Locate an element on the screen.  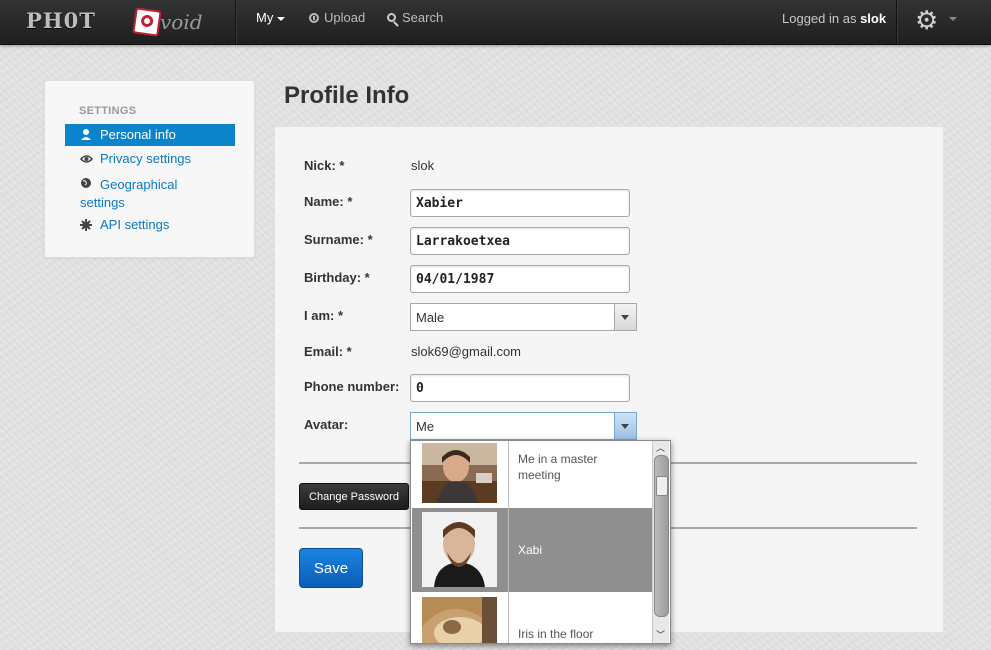
cog-icon is located at coordinates (86, 225).